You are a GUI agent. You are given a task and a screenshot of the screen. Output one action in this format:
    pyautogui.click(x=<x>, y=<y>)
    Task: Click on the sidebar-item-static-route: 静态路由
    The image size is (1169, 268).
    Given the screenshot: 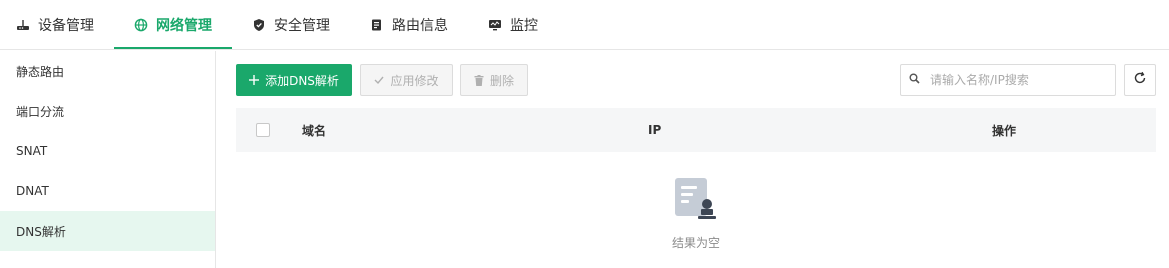 What is the action you would take?
    pyautogui.click(x=107, y=71)
    